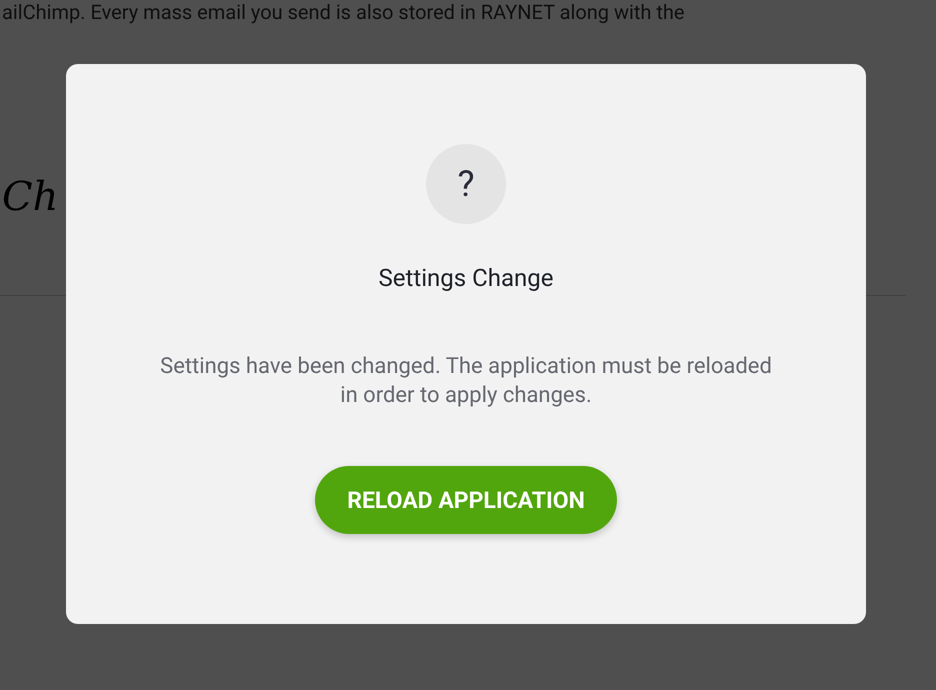 Image resolution: width=936 pixels, height=690 pixels. What do you see at coordinates (343, 12) in the screenshot?
I see `intro-text: ailChimp. Every mass email you send is also stored in RAYNET along with the` at bounding box center [343, 12].